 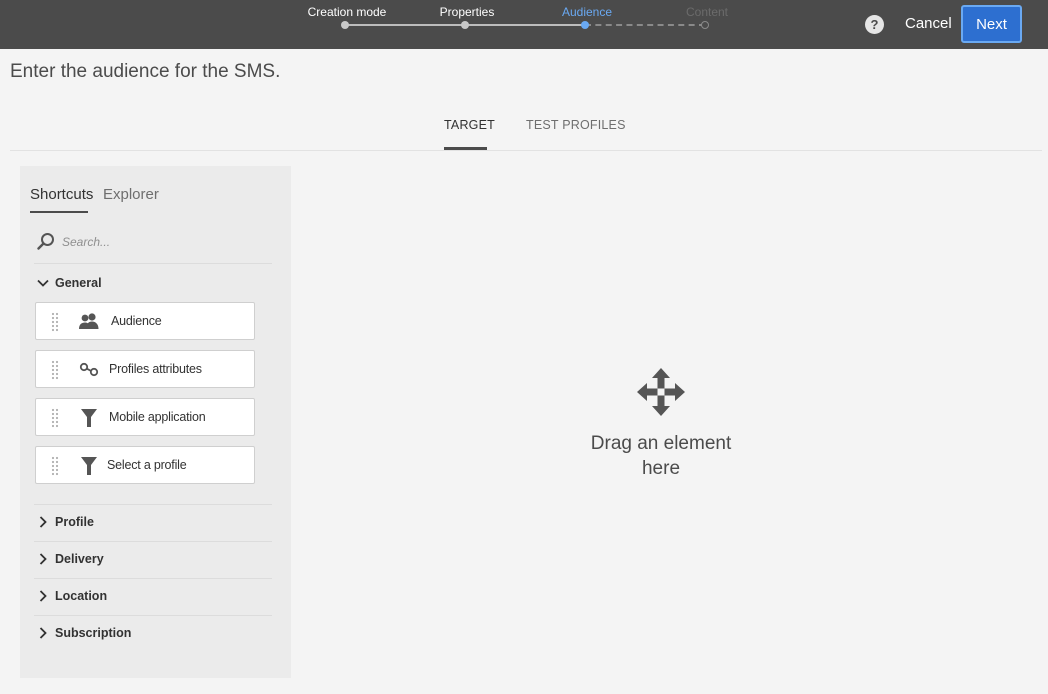 I want to click on step-audience: Audience, so click(x=587, y=12).